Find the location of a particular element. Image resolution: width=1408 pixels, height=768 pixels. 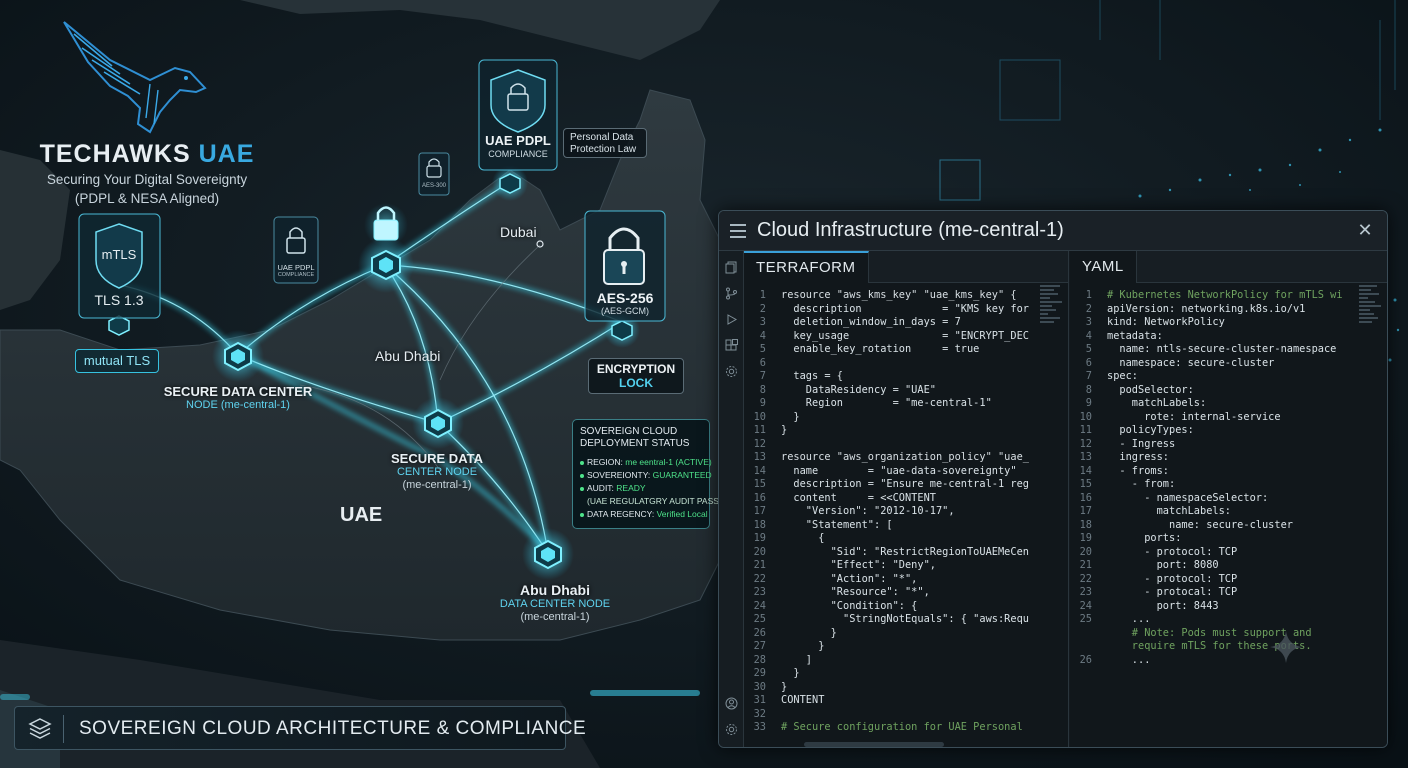

settings-gear-icon is located at coordinates (731, 371).